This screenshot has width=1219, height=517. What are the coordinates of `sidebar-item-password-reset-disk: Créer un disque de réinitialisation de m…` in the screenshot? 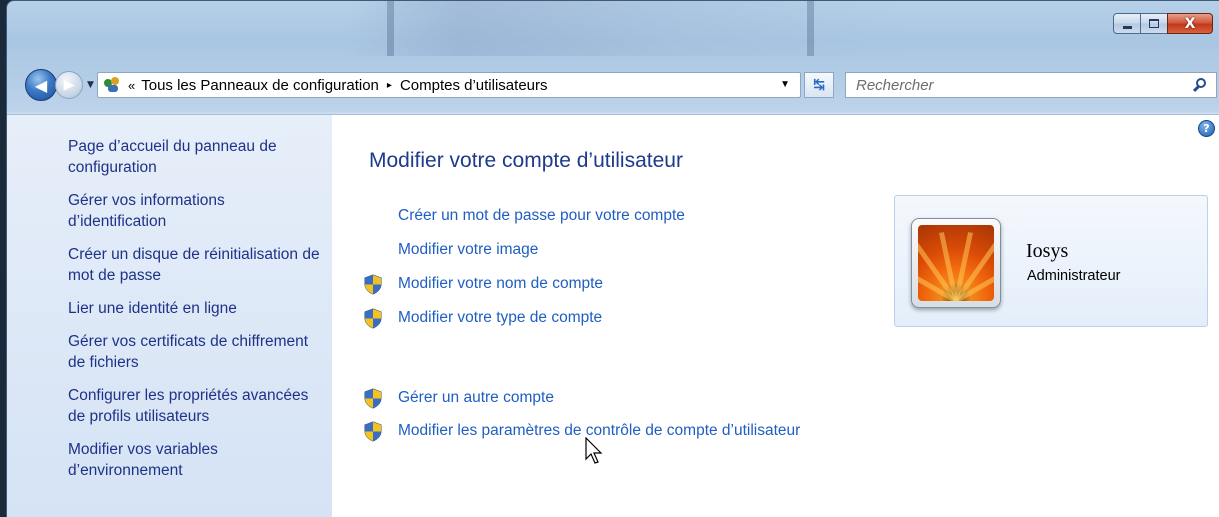 It's located at (195, 265).